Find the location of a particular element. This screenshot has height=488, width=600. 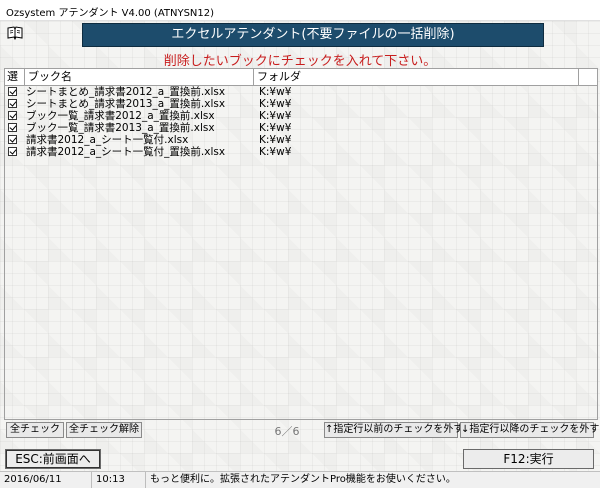

book-name-cell: ブック一覧_請求書2012_a_置換前.xlsx is located at coordinates (120, 116).